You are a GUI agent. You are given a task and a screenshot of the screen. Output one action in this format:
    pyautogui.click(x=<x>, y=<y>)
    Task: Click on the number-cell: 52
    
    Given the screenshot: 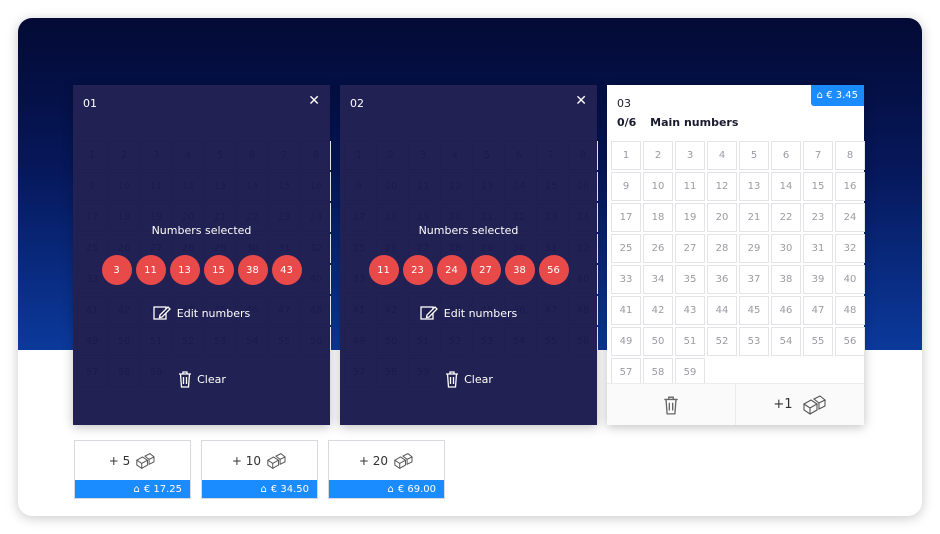 What is the action you would take?
    pyautogui.click(x=722, y=341)
    